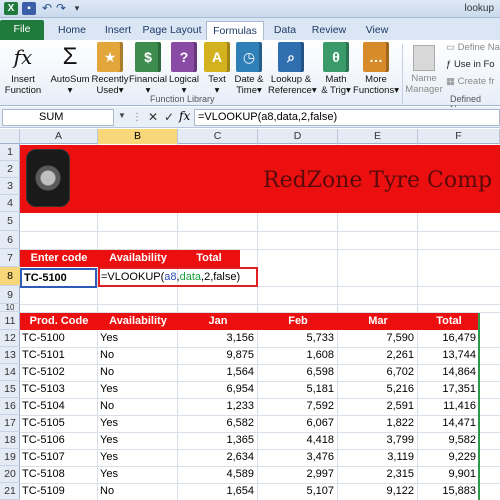 Image resolution: width=500 pixels, height=500 pixels. I want to click on table-cell: 2,634, so click(218, 457).